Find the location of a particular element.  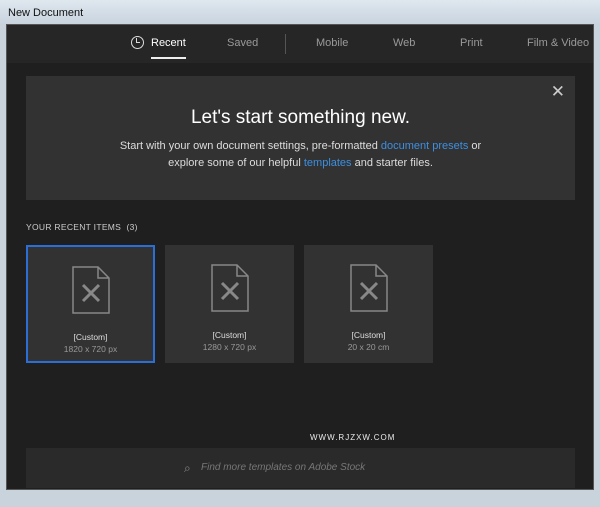

banner-title: Let's start something new. is located at coordinates (300, 117).